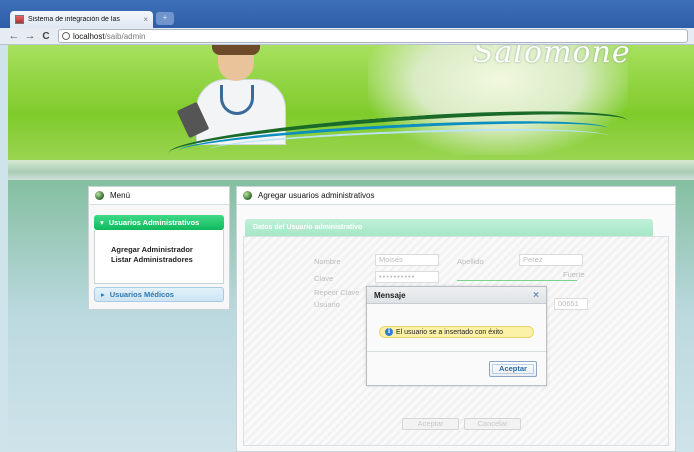 The width and height of the screenshot is (694, 452). What do you see at coordinates (347, 14) in the screenshot?
I see `browser-tab-bar: Sistema de integración de las × +` at bounding box center [347, 14].